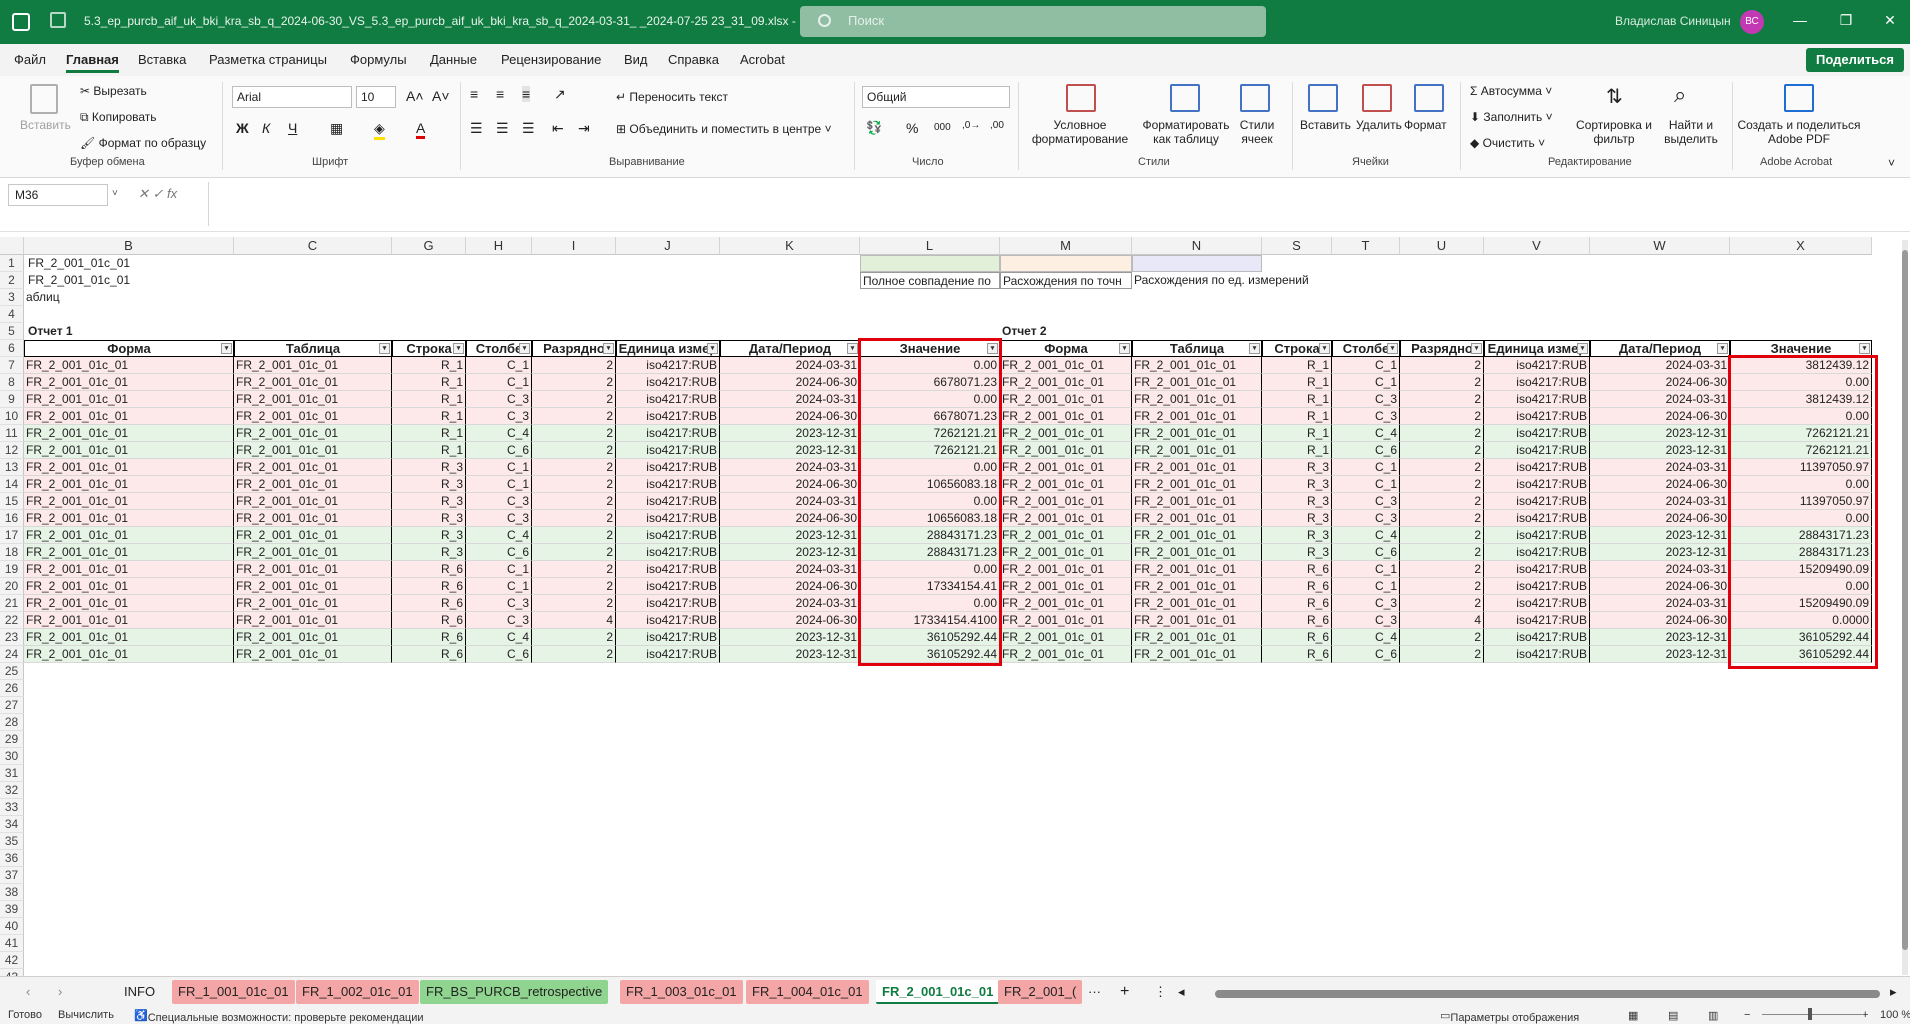 The height and width of the screenshot is (1024, 1910). What do you see at coordinates (668, 246) in the screenshot?
I see `column-header: J` at bounding box center [668, 246].